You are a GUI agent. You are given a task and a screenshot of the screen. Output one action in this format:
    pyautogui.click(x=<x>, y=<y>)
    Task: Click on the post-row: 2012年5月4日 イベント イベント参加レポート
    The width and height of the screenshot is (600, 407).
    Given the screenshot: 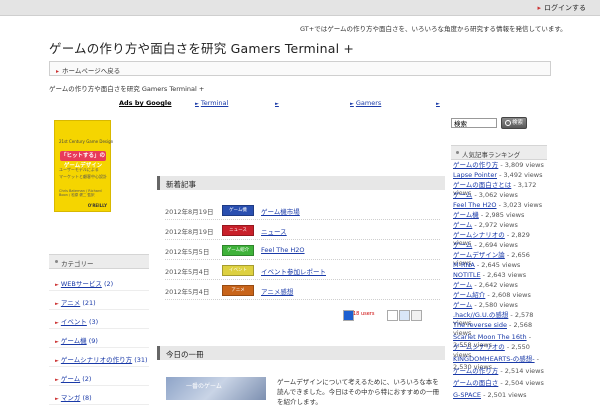 What is the action you would take?
    pyautogui.click(x=302, y=271)
    